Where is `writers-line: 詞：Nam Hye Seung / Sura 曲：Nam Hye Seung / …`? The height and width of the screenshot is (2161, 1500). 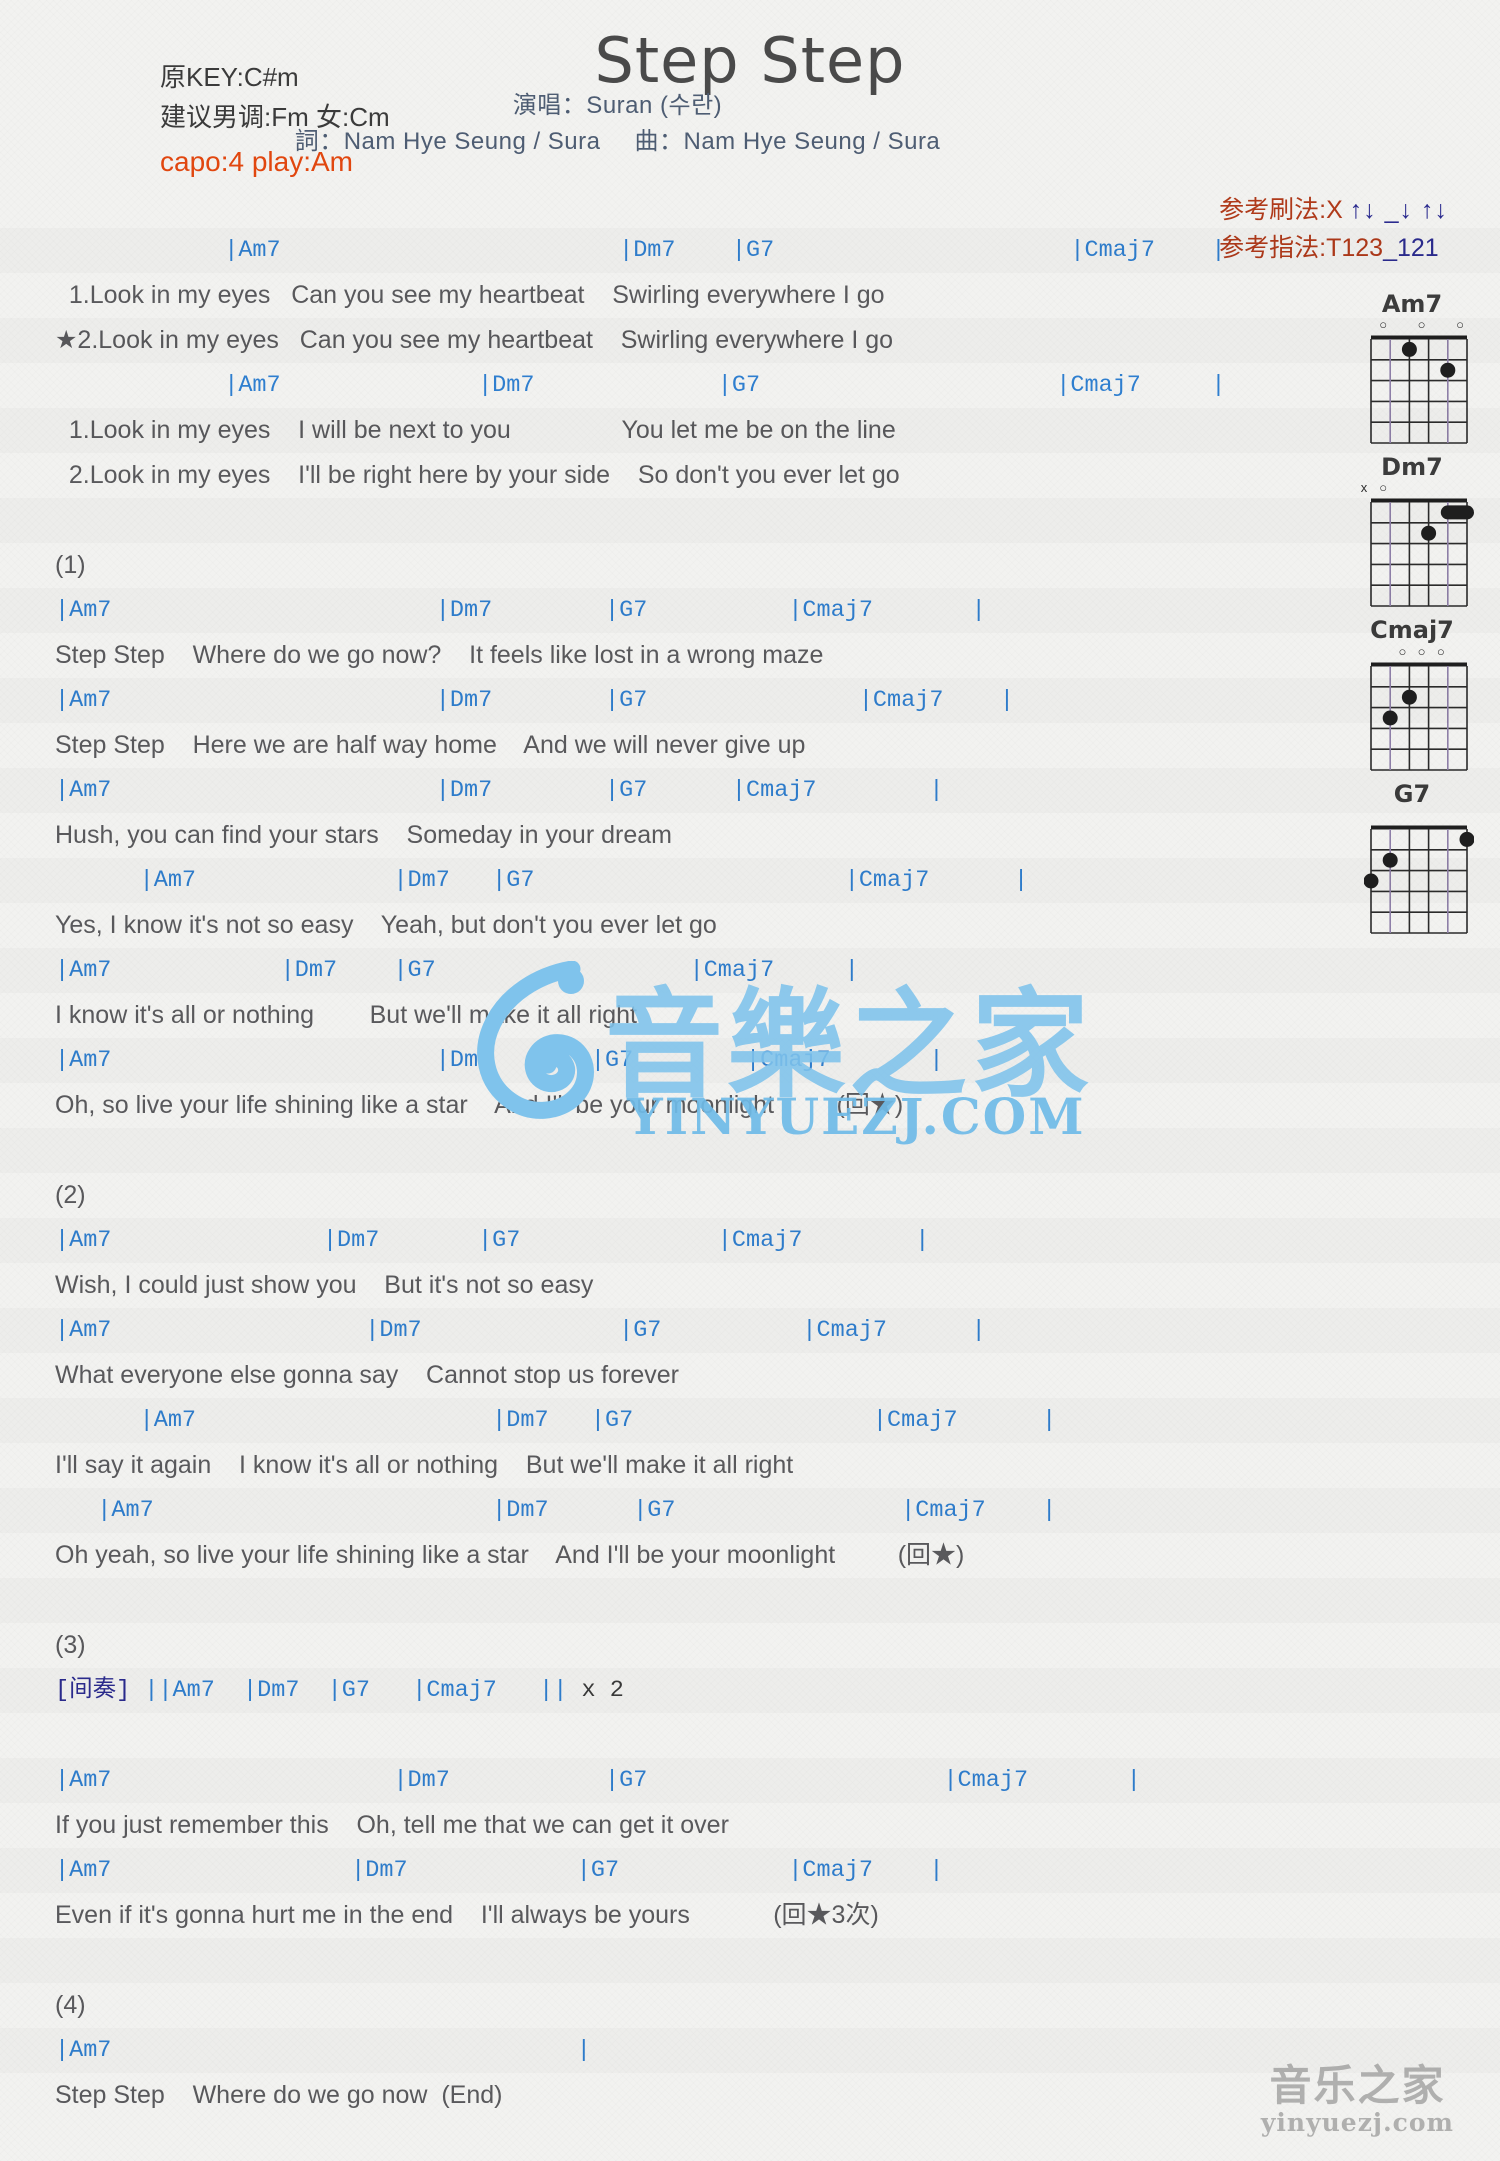 writers-line: 詞：Nam Hye Seung / Sura 曲：Nam Hye Seung / … is located at coordinates (617, 142).